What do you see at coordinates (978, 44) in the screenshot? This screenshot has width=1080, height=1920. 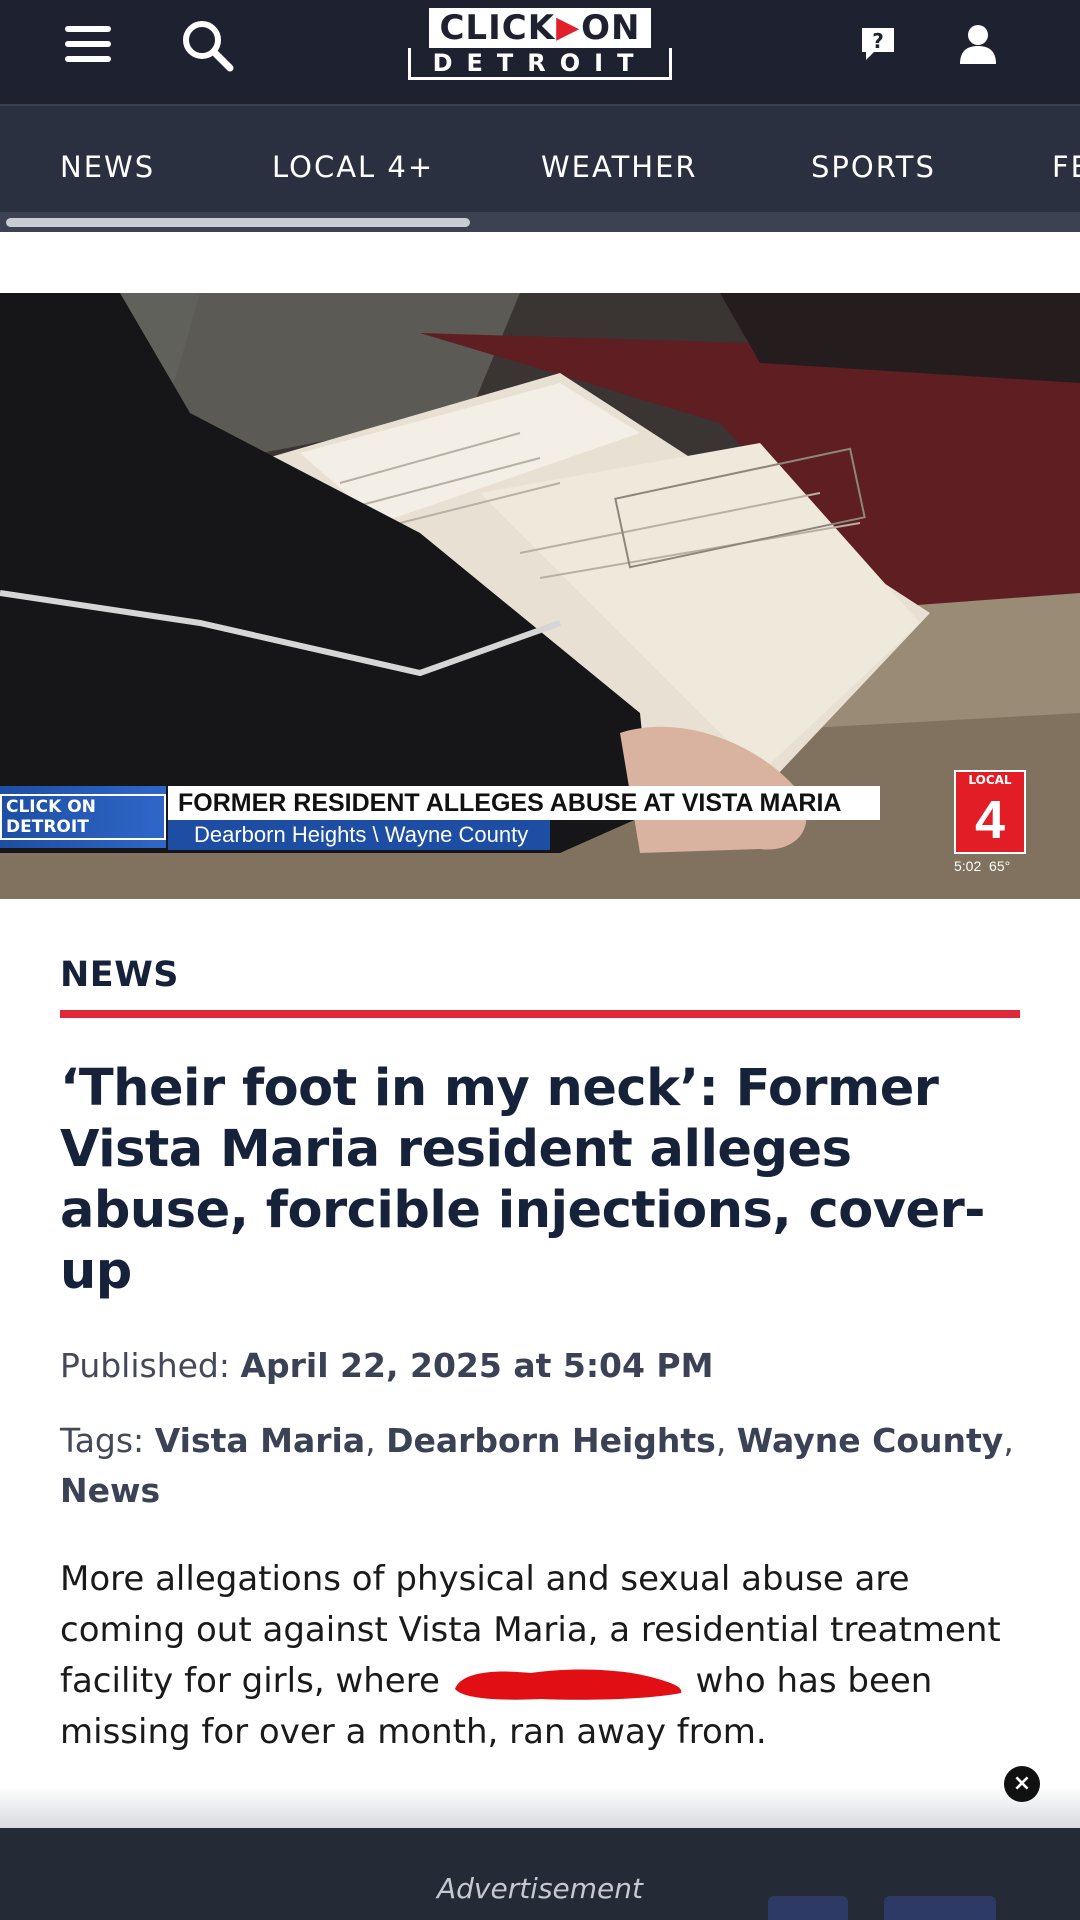 I see `user-icon` at bounding box center [978, 44].